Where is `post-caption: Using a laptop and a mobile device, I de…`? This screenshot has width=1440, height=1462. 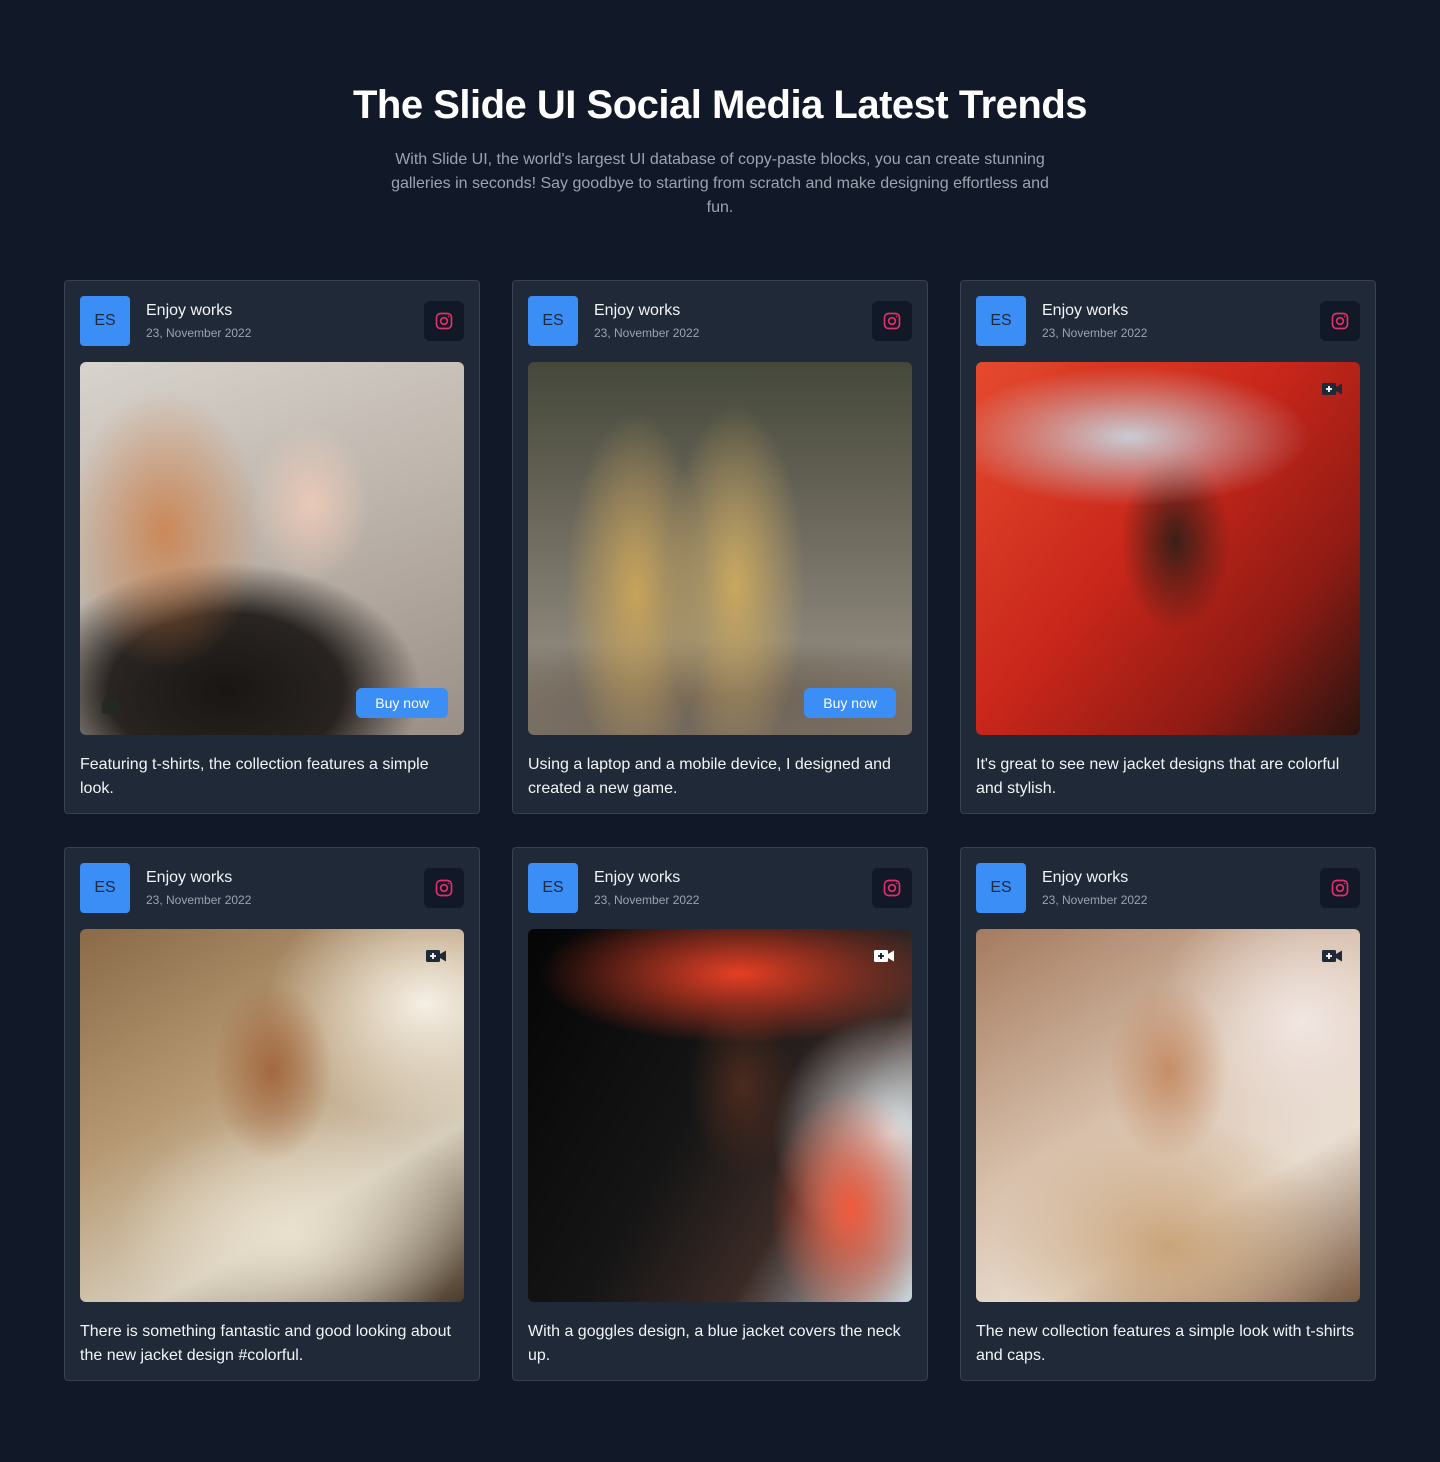 post-caption: Using a laptop and a mobile device, I de… is located at coordinates (709, 776).